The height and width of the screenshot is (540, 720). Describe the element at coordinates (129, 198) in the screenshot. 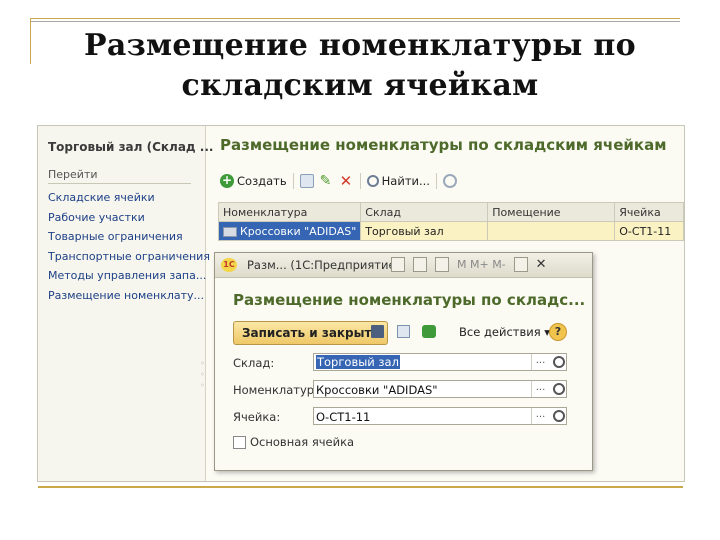

I see `sidebar-item-storage-cells: Складские ячейки` at that location.